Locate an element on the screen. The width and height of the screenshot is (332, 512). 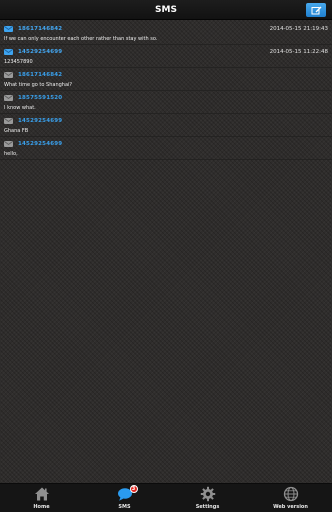
message-row: 14529254699 hello, is located at coordinates (166, 148).